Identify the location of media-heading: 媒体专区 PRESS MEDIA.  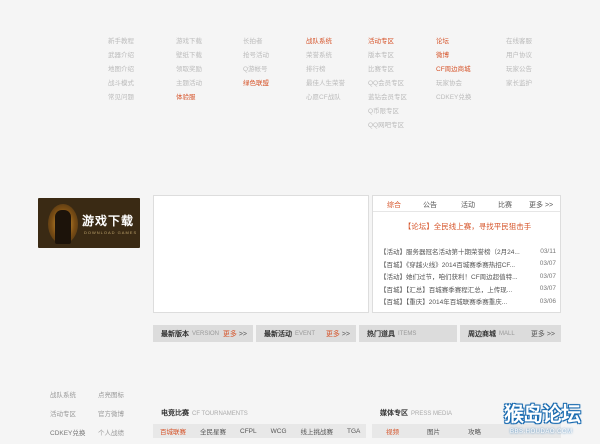
(416, 413).